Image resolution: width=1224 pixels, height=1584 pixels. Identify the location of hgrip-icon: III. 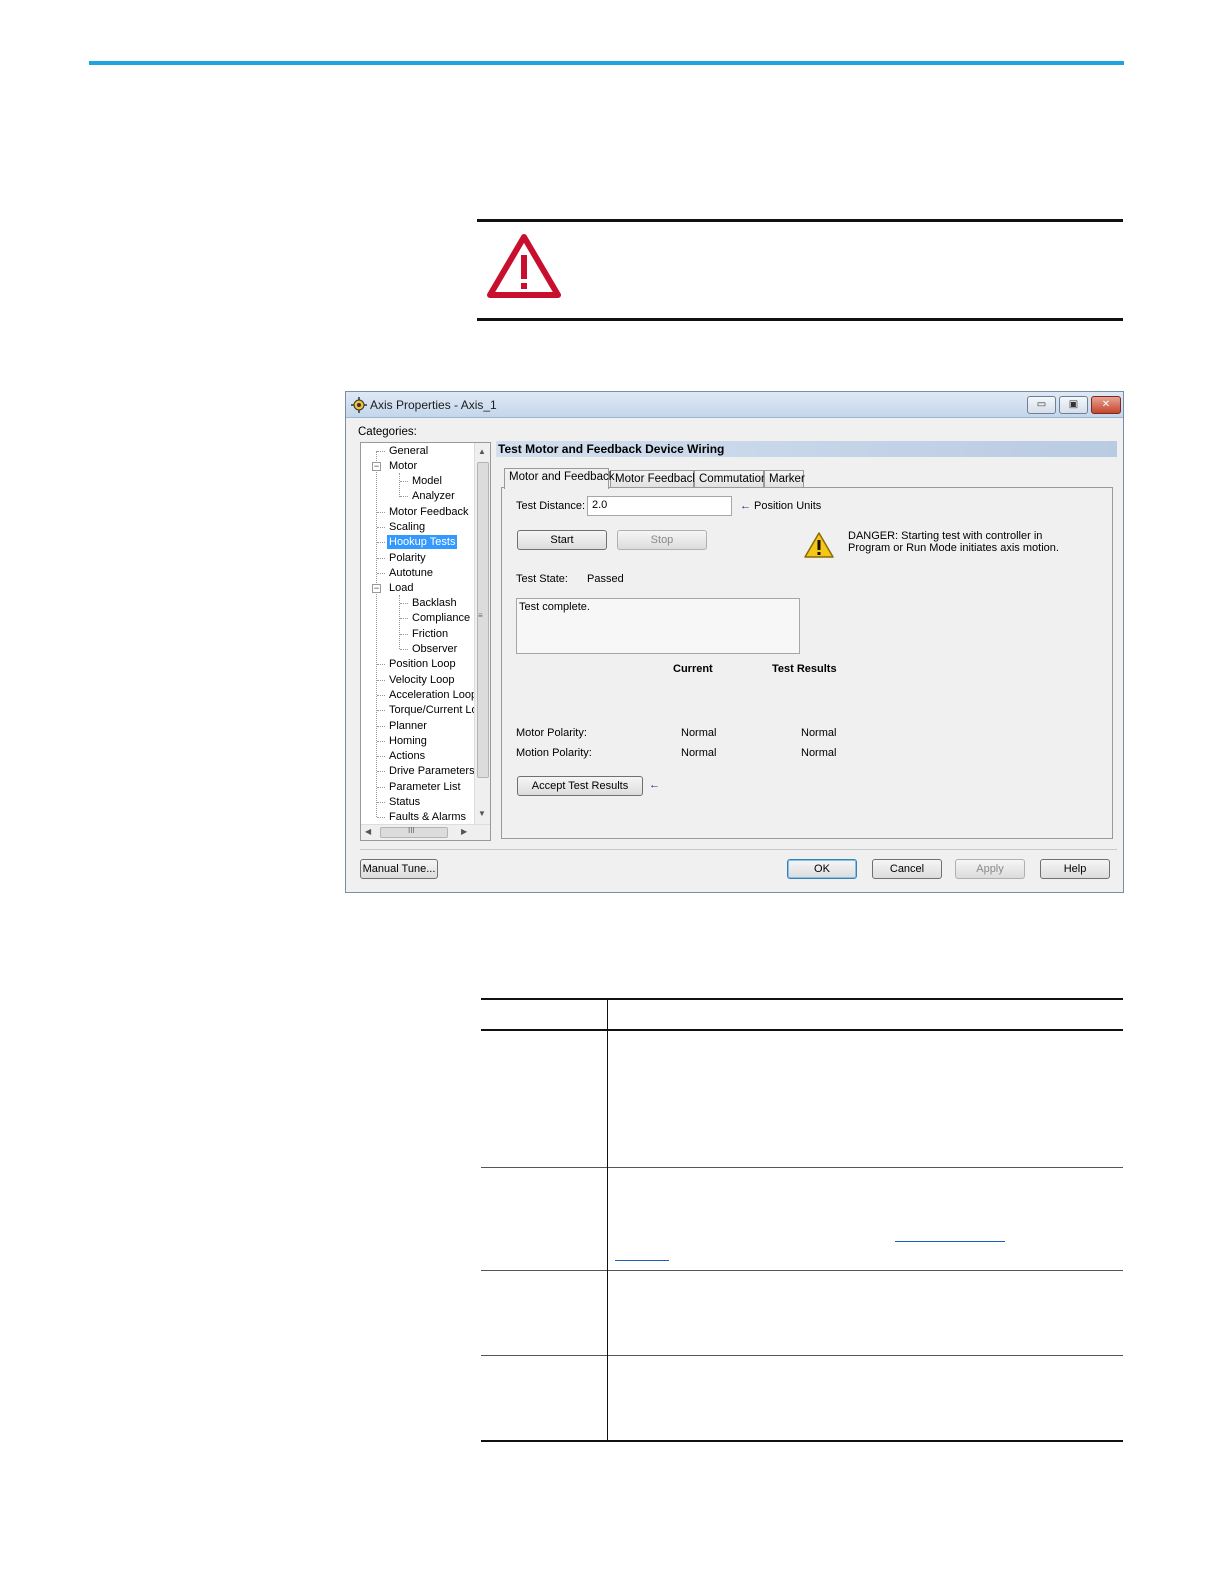
(411, 830).